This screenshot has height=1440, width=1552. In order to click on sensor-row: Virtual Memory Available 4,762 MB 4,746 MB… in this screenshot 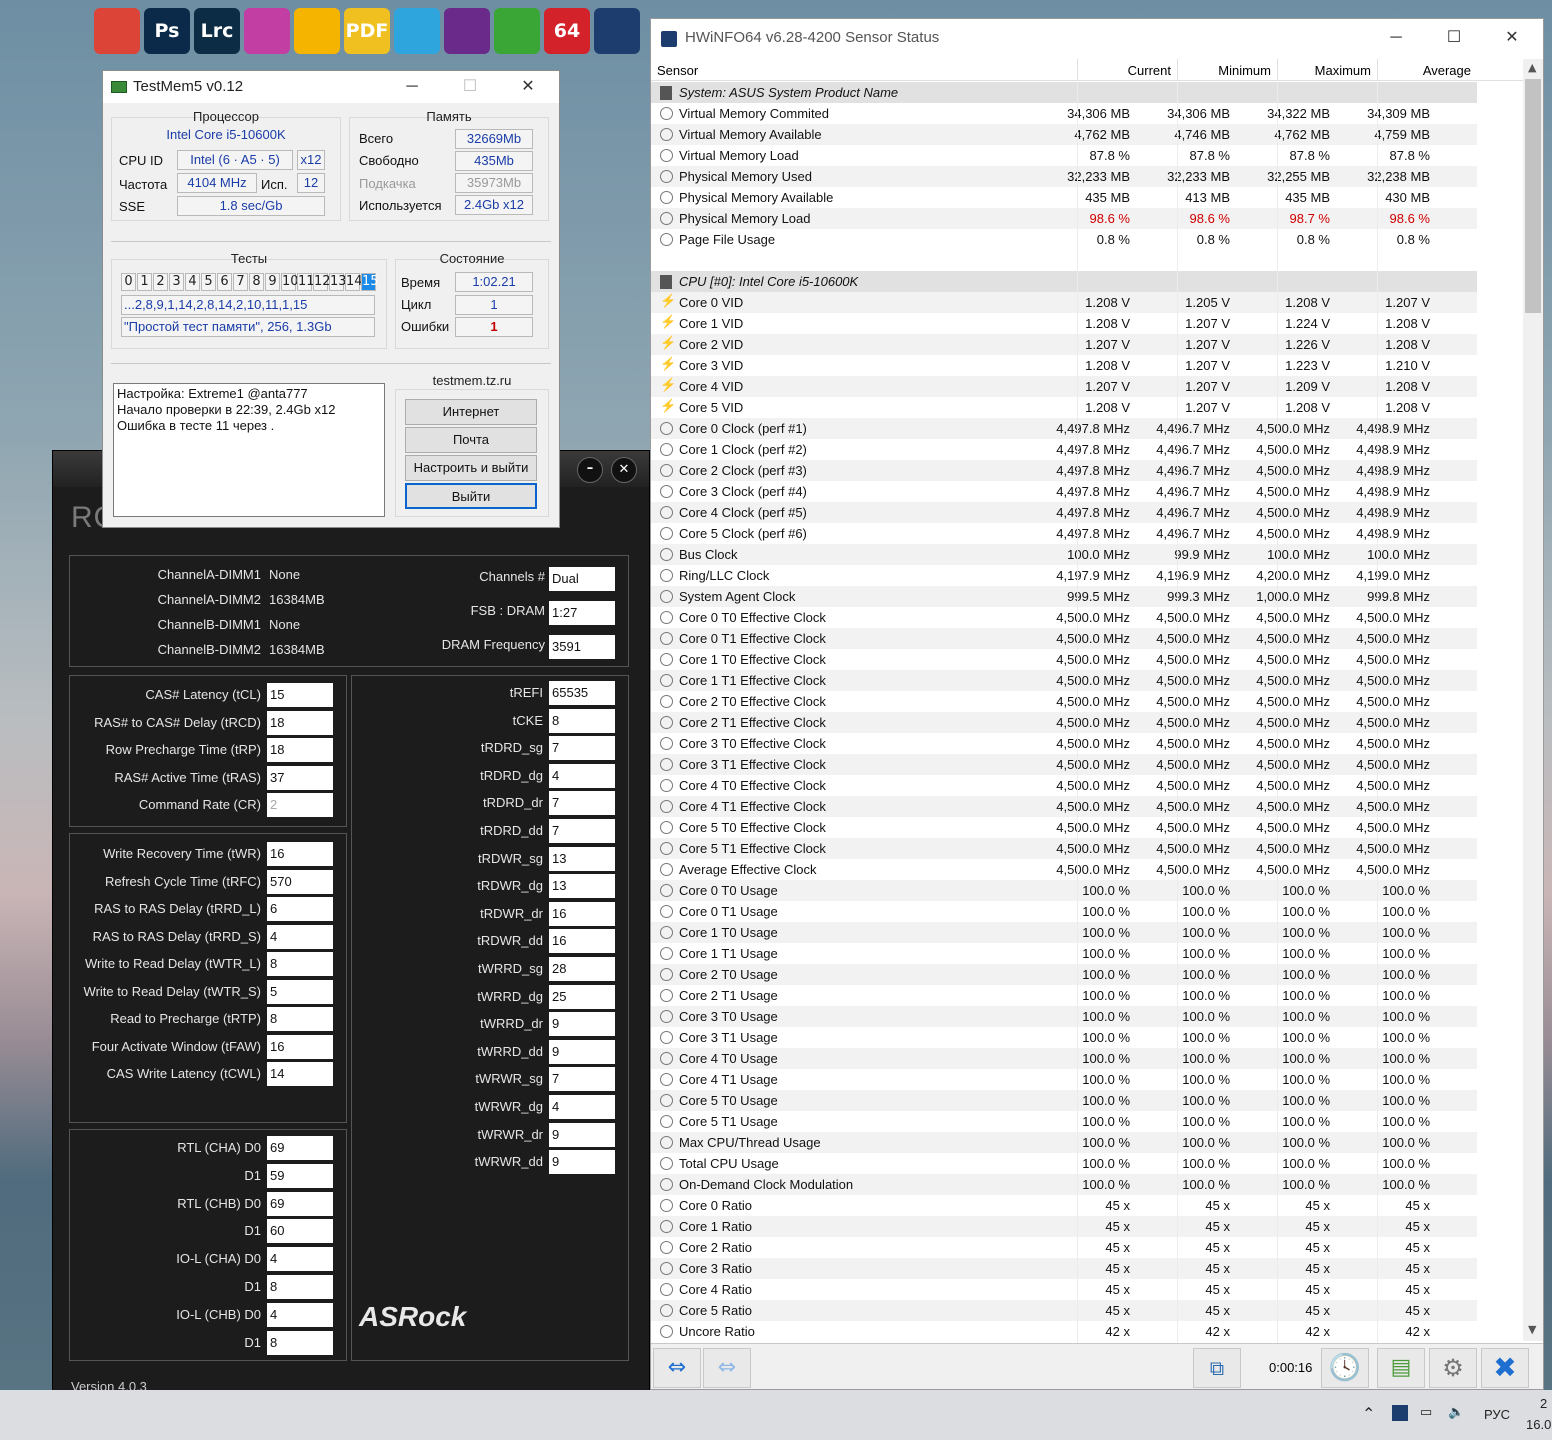, I will do `click(1064, 134)`.